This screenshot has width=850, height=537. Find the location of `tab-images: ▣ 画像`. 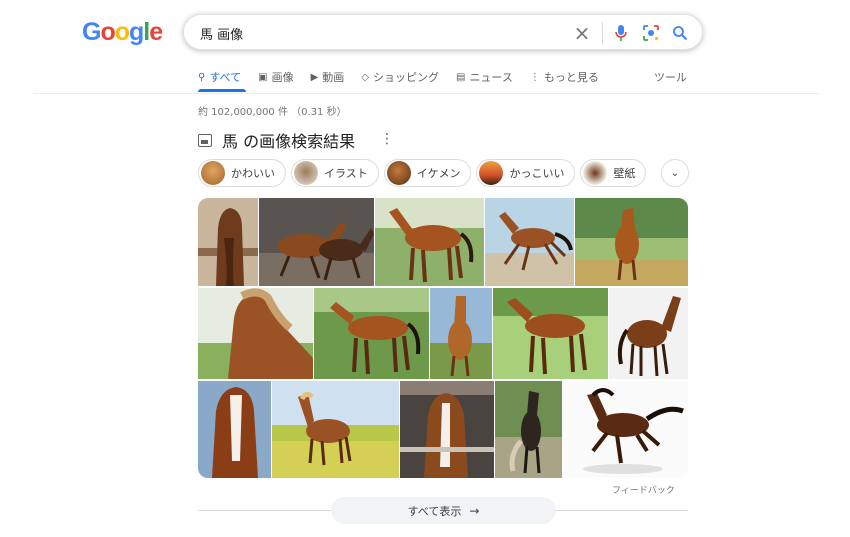

tab-images: ▣ 画像 is located at coordinates (275, 77).